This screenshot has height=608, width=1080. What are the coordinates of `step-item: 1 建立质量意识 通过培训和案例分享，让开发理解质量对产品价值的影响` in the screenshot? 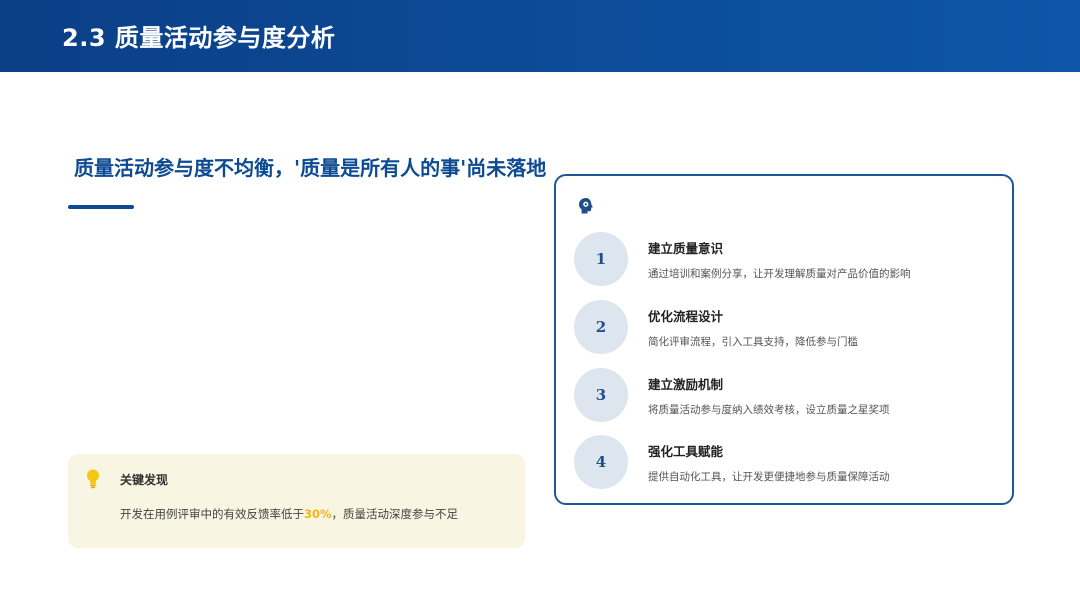 It's located at (784, 260).